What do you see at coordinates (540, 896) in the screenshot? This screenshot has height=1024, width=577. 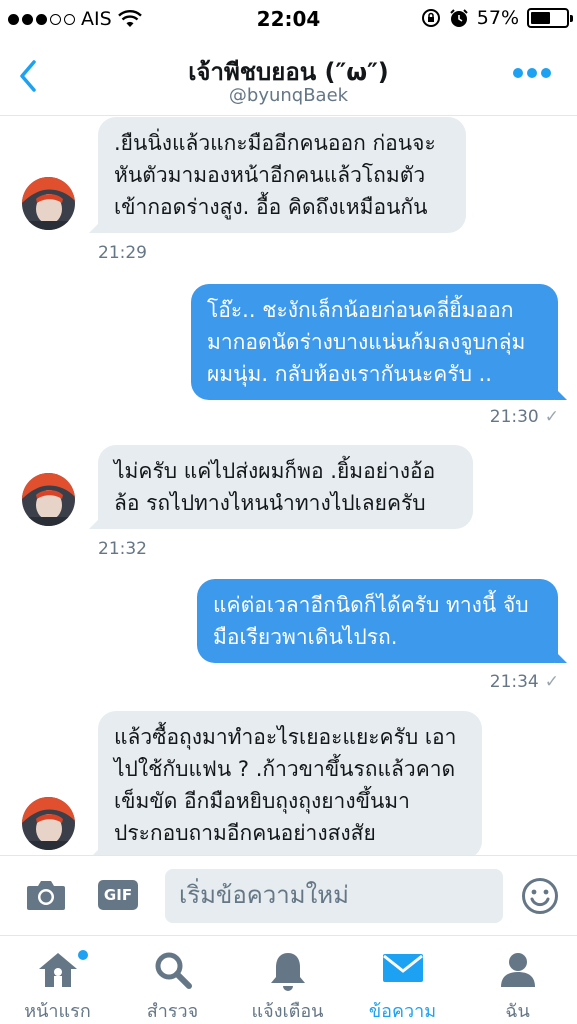 I see `emoji-icon` at bounding box center [540, 896].